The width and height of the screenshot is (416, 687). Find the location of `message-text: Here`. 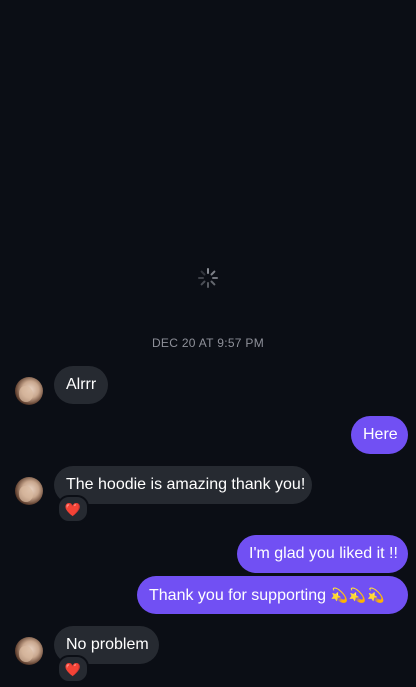

message-text: Here is located at coordinates (380, 434).